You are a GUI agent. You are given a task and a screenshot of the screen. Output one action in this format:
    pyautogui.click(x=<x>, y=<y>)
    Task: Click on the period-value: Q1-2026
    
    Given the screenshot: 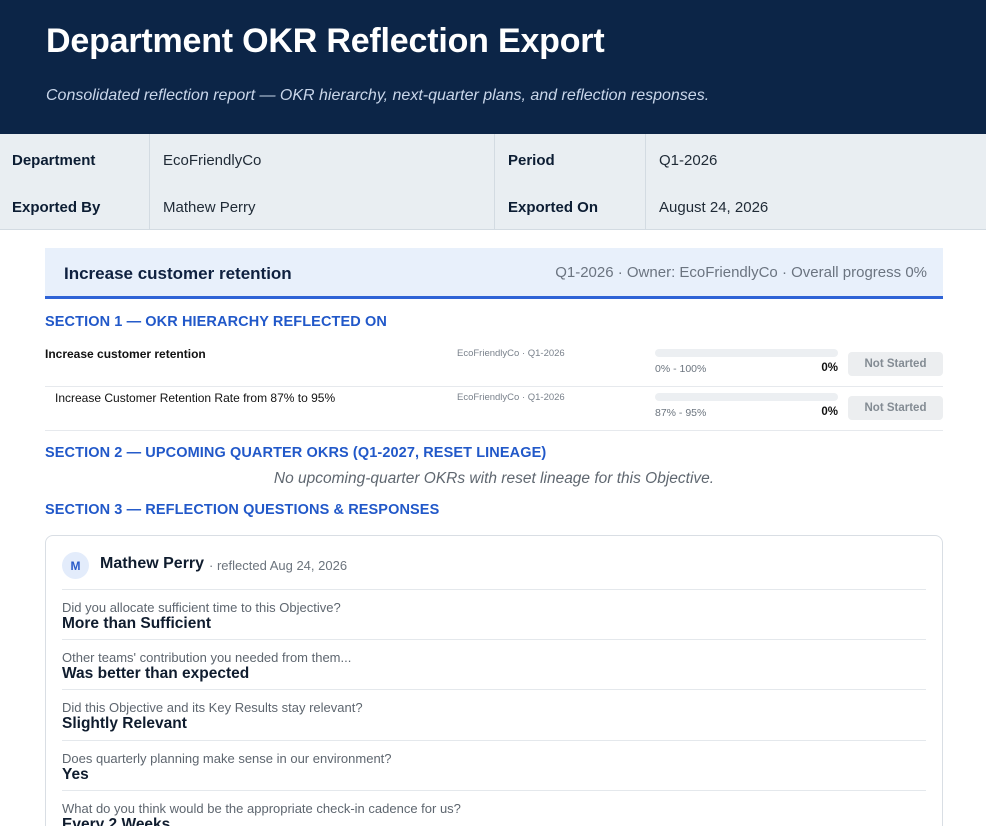 What is the action you would take?
    pyautogui.click(x=688, y=160)
    